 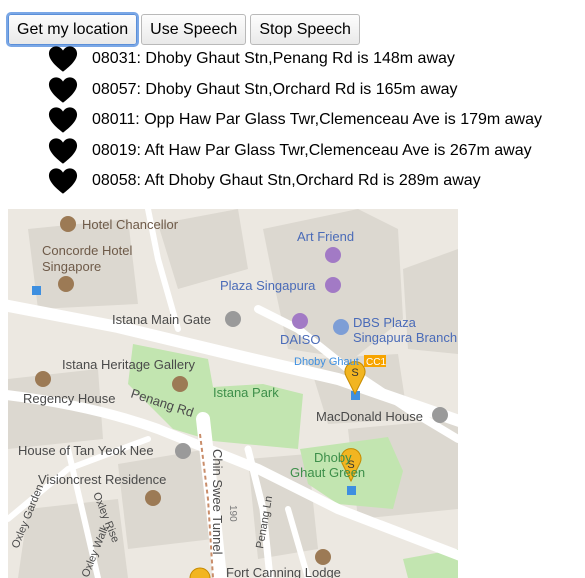 What do you see at coordinates (194, 29) in the screenshot?
I see `use-speech-button: Use Speech` at bounding box center [194, 29].